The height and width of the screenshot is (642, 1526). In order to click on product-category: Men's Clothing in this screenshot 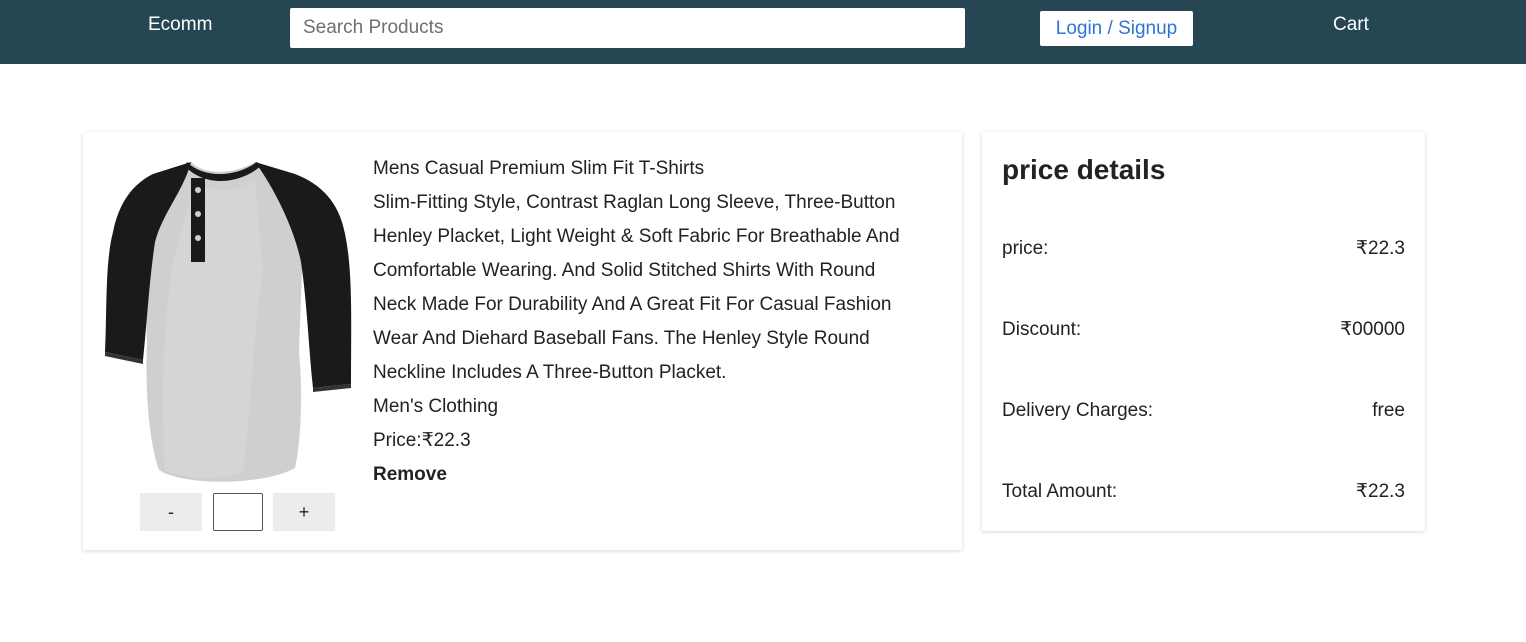, I will do `click(436, 406)`.